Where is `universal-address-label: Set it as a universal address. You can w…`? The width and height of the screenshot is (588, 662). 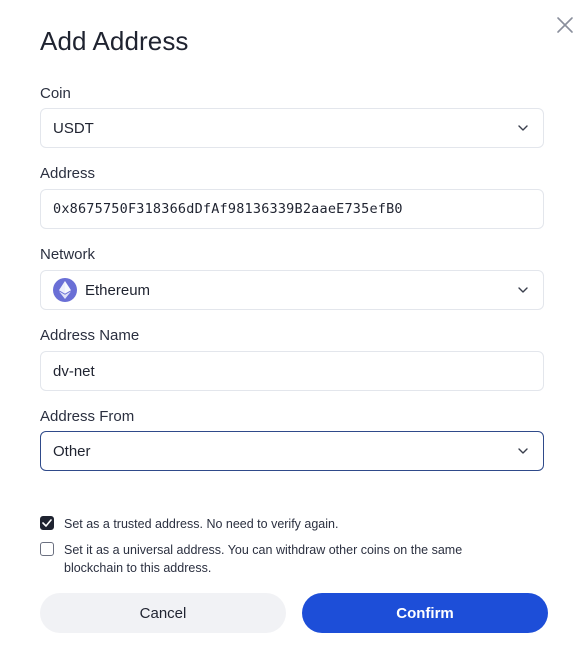
universal-address-label: Set it as a universal address. You can w… is located at coordinates (263, 559).